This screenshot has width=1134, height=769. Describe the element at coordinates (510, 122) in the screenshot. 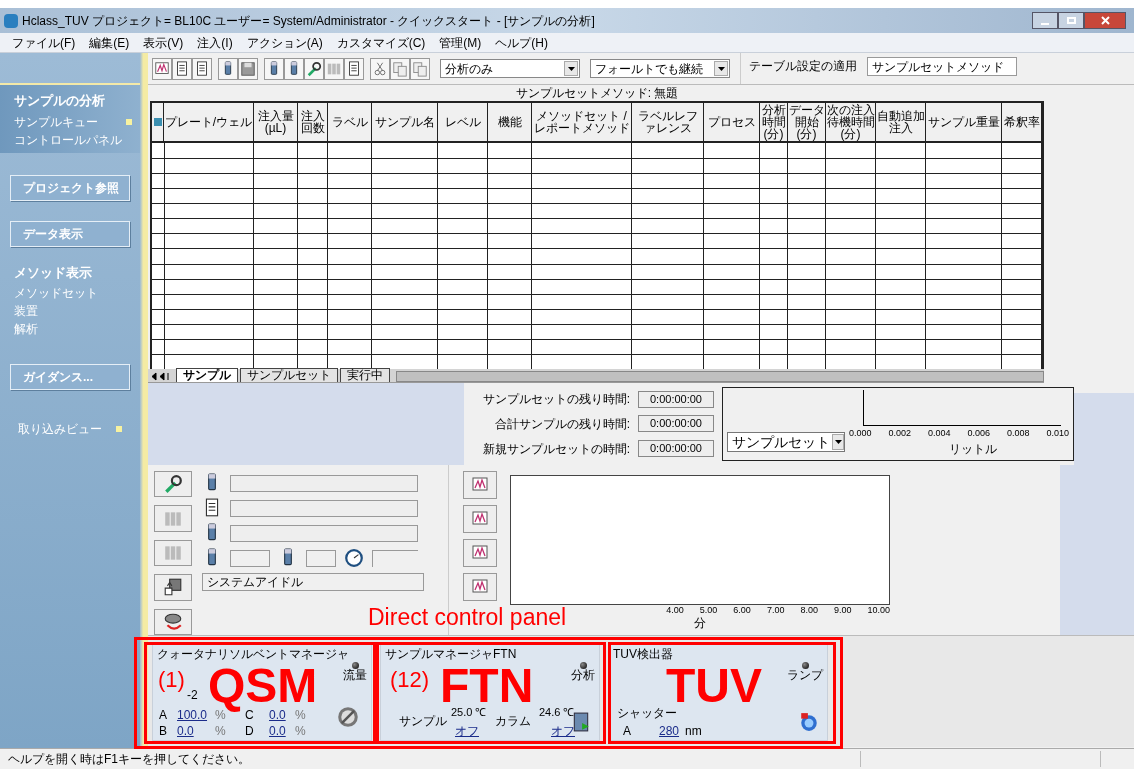

I see `column-header: 機能` at that location.